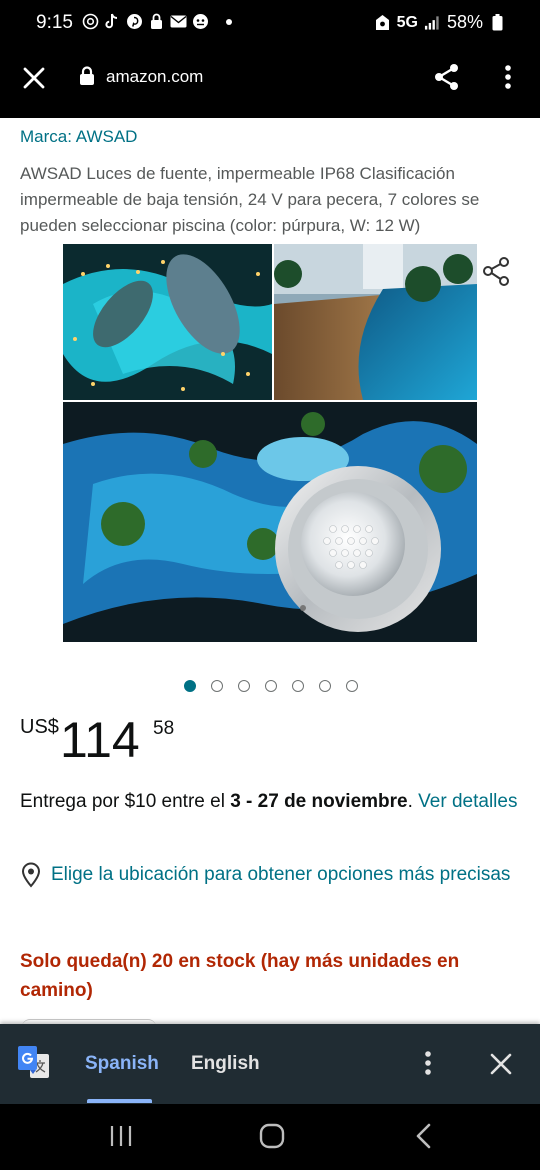  Describe the element at coordinates (100, 740) in the screenshot. I see `price-whole: 114` at that location.